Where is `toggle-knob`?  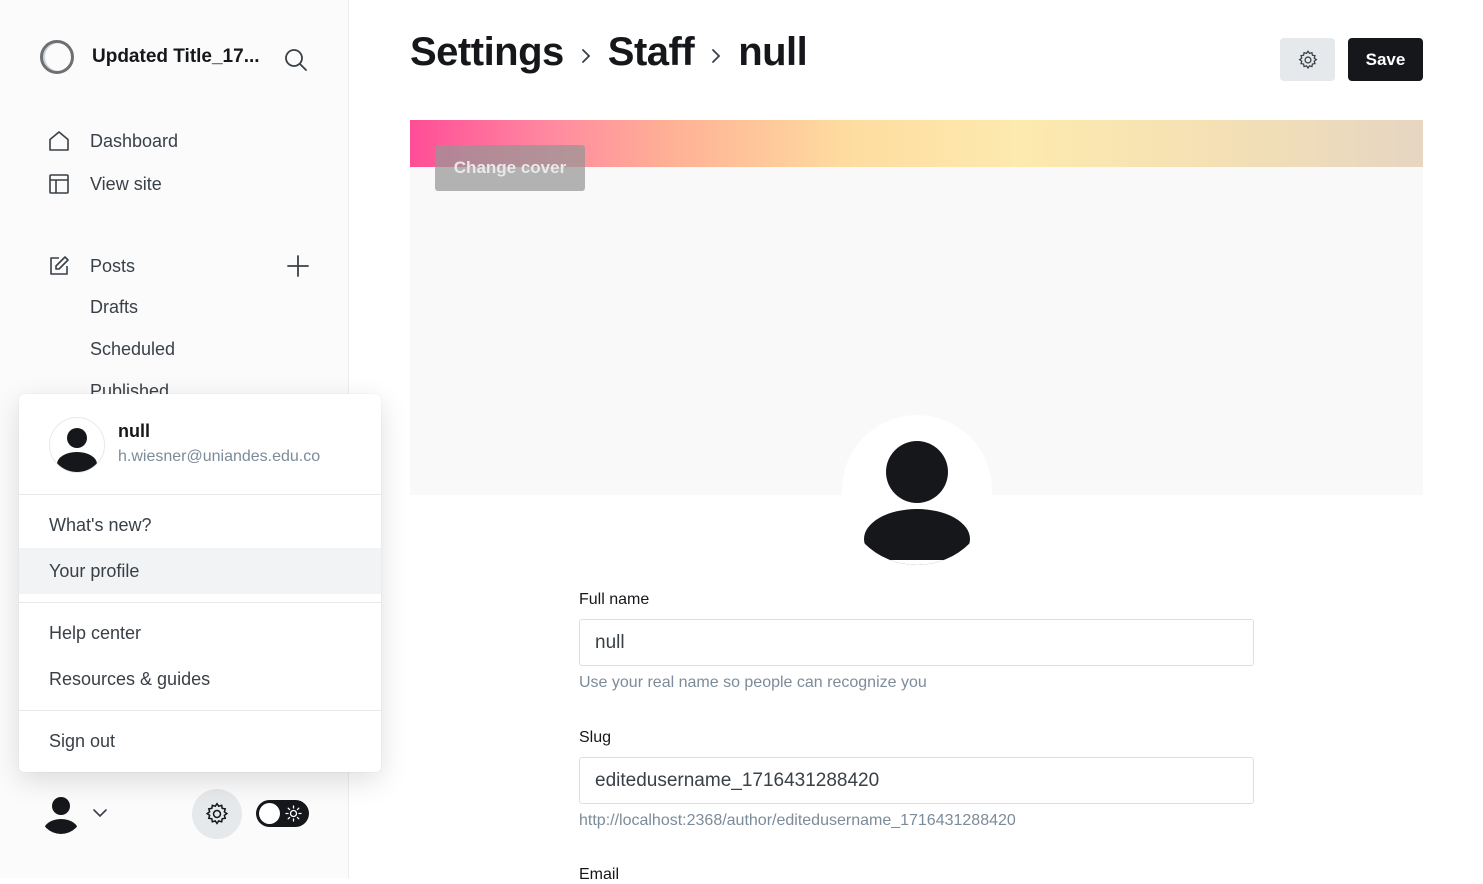
toggle-knob is located at coordinates (269, 813).